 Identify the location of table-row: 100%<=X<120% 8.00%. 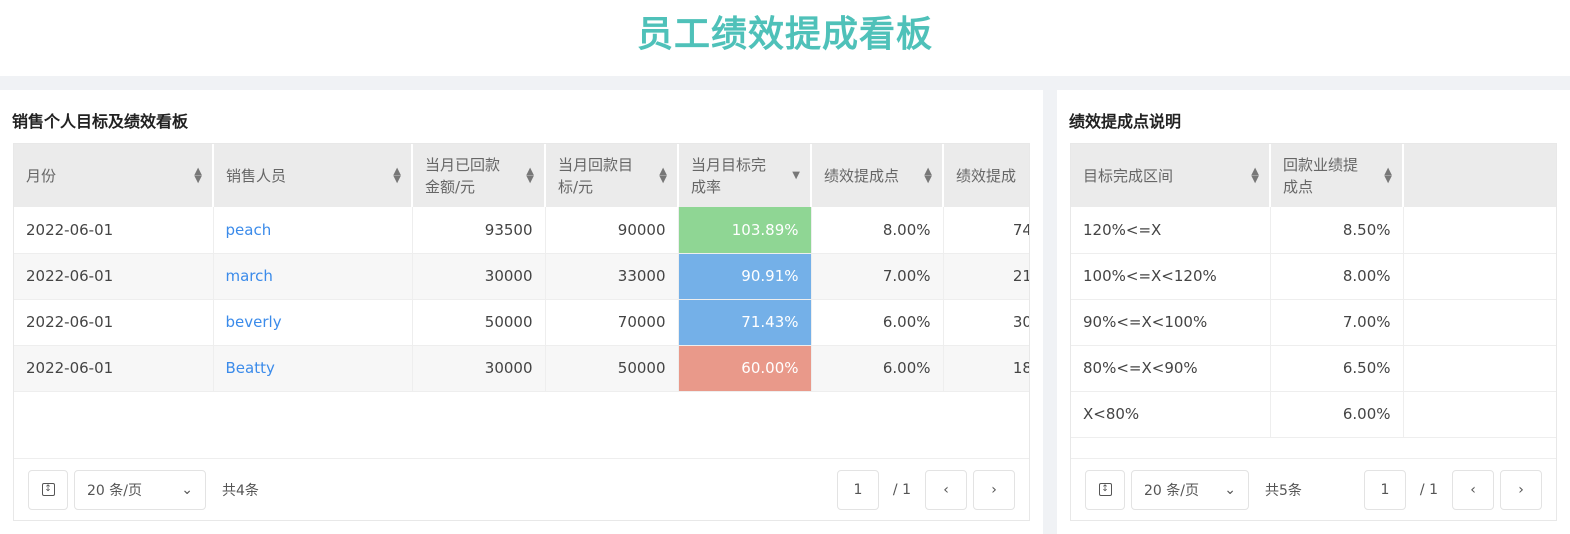
(1313, 276).